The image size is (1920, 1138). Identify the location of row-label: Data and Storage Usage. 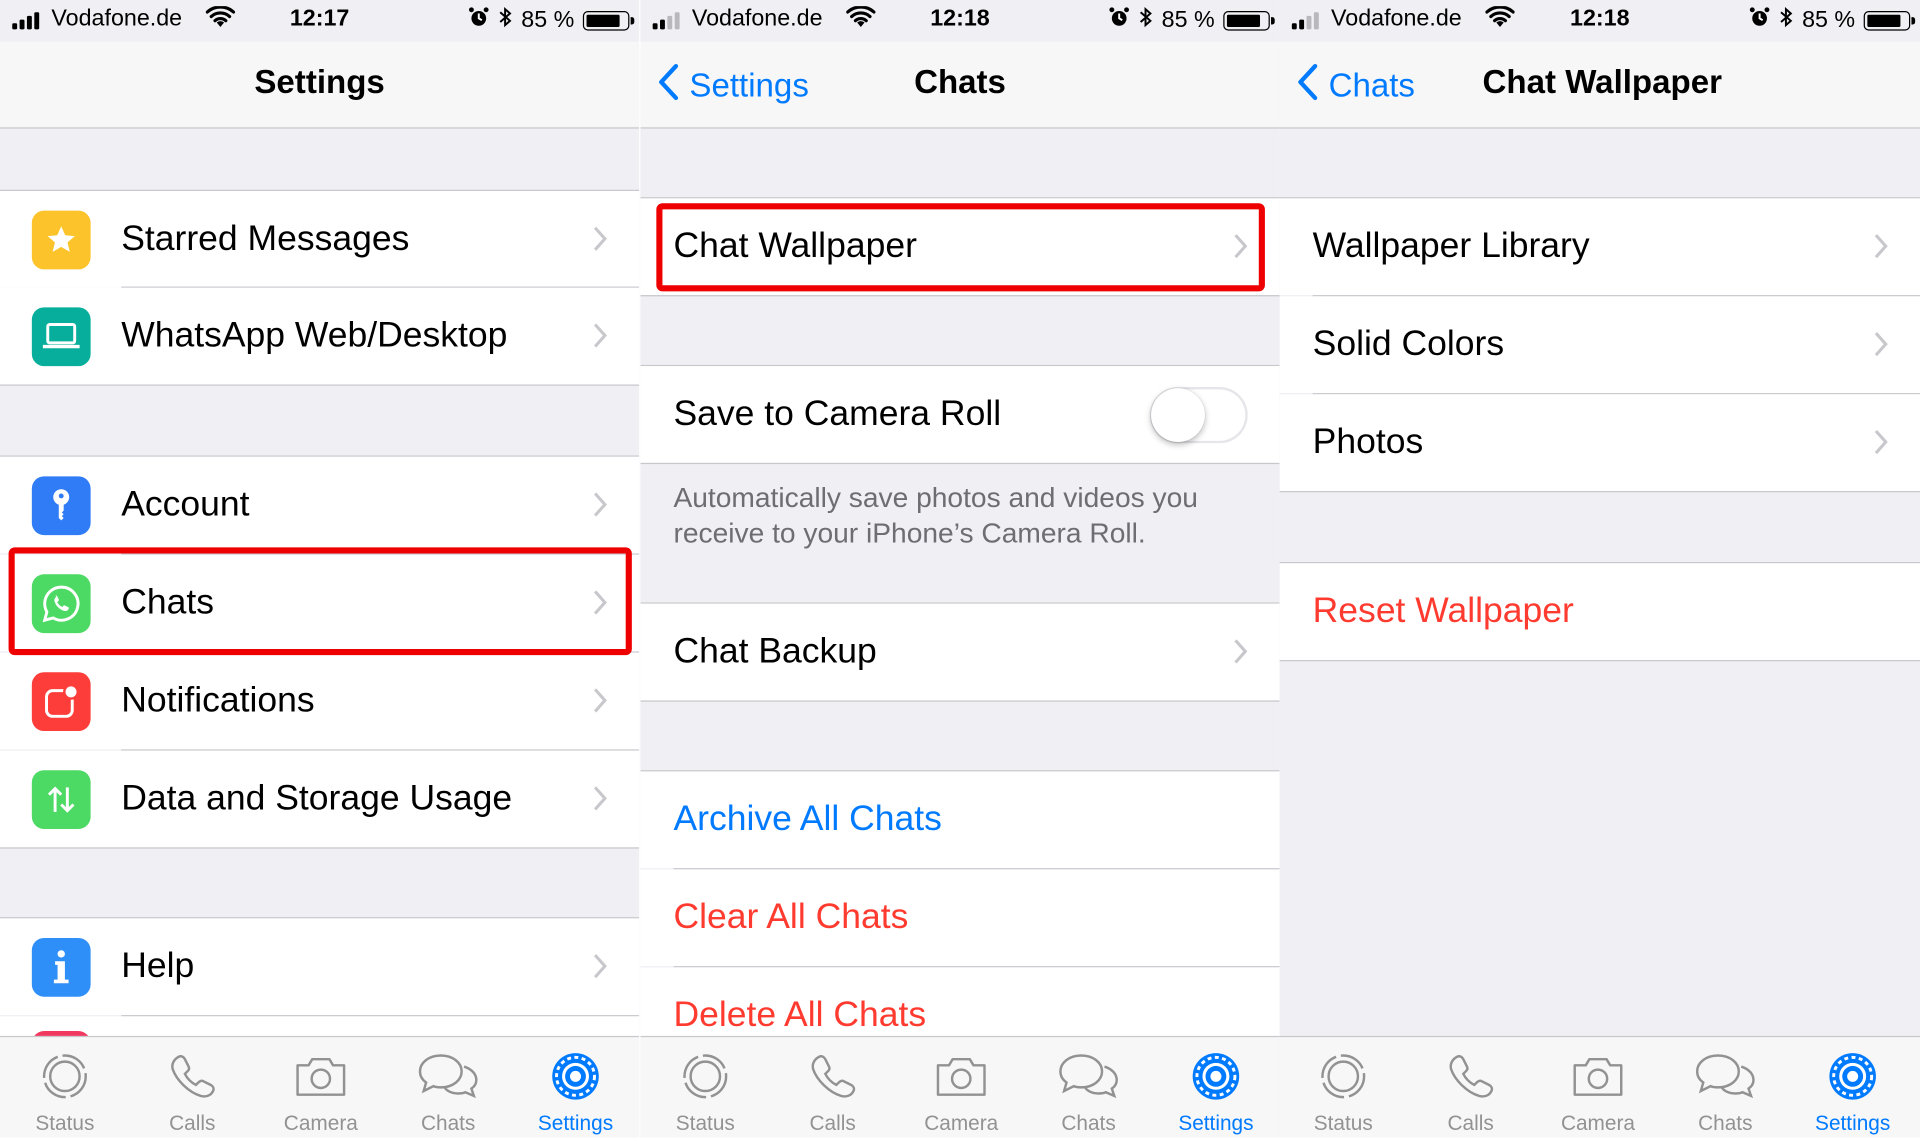
(317, 798).